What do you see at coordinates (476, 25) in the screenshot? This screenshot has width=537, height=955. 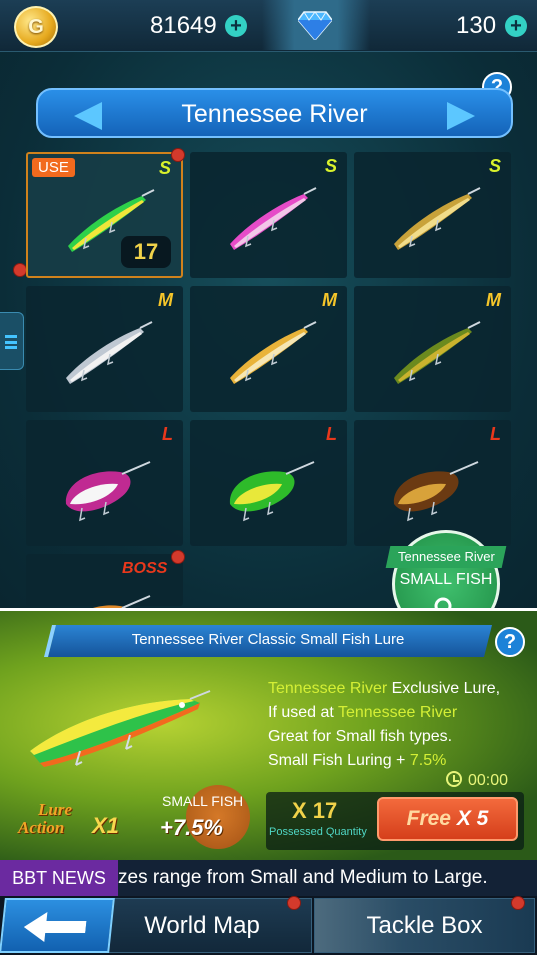 I see `gem-count: 130` at bounding box center [476, 25].